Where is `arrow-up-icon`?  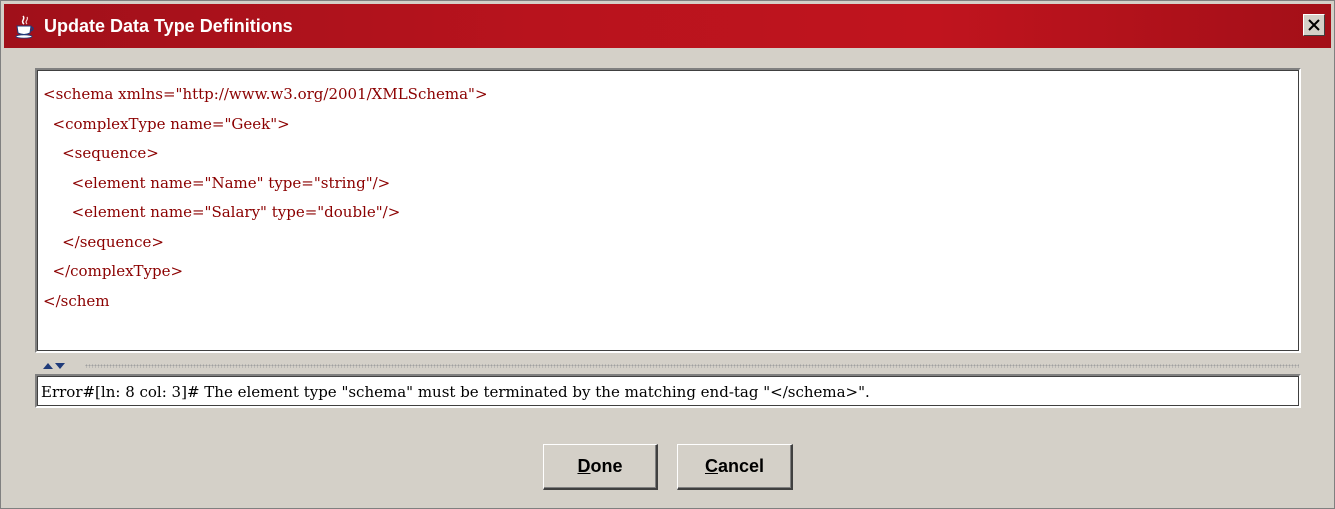 arrow-up-icon is located at coordinates (48, 366).